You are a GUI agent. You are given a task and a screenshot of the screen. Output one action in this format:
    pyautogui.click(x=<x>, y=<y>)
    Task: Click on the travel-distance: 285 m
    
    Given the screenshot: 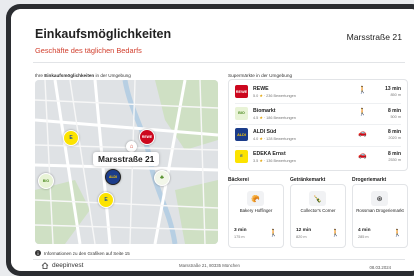 What is the action you would take?
    pyautogui.click(x=363, y=237)
    